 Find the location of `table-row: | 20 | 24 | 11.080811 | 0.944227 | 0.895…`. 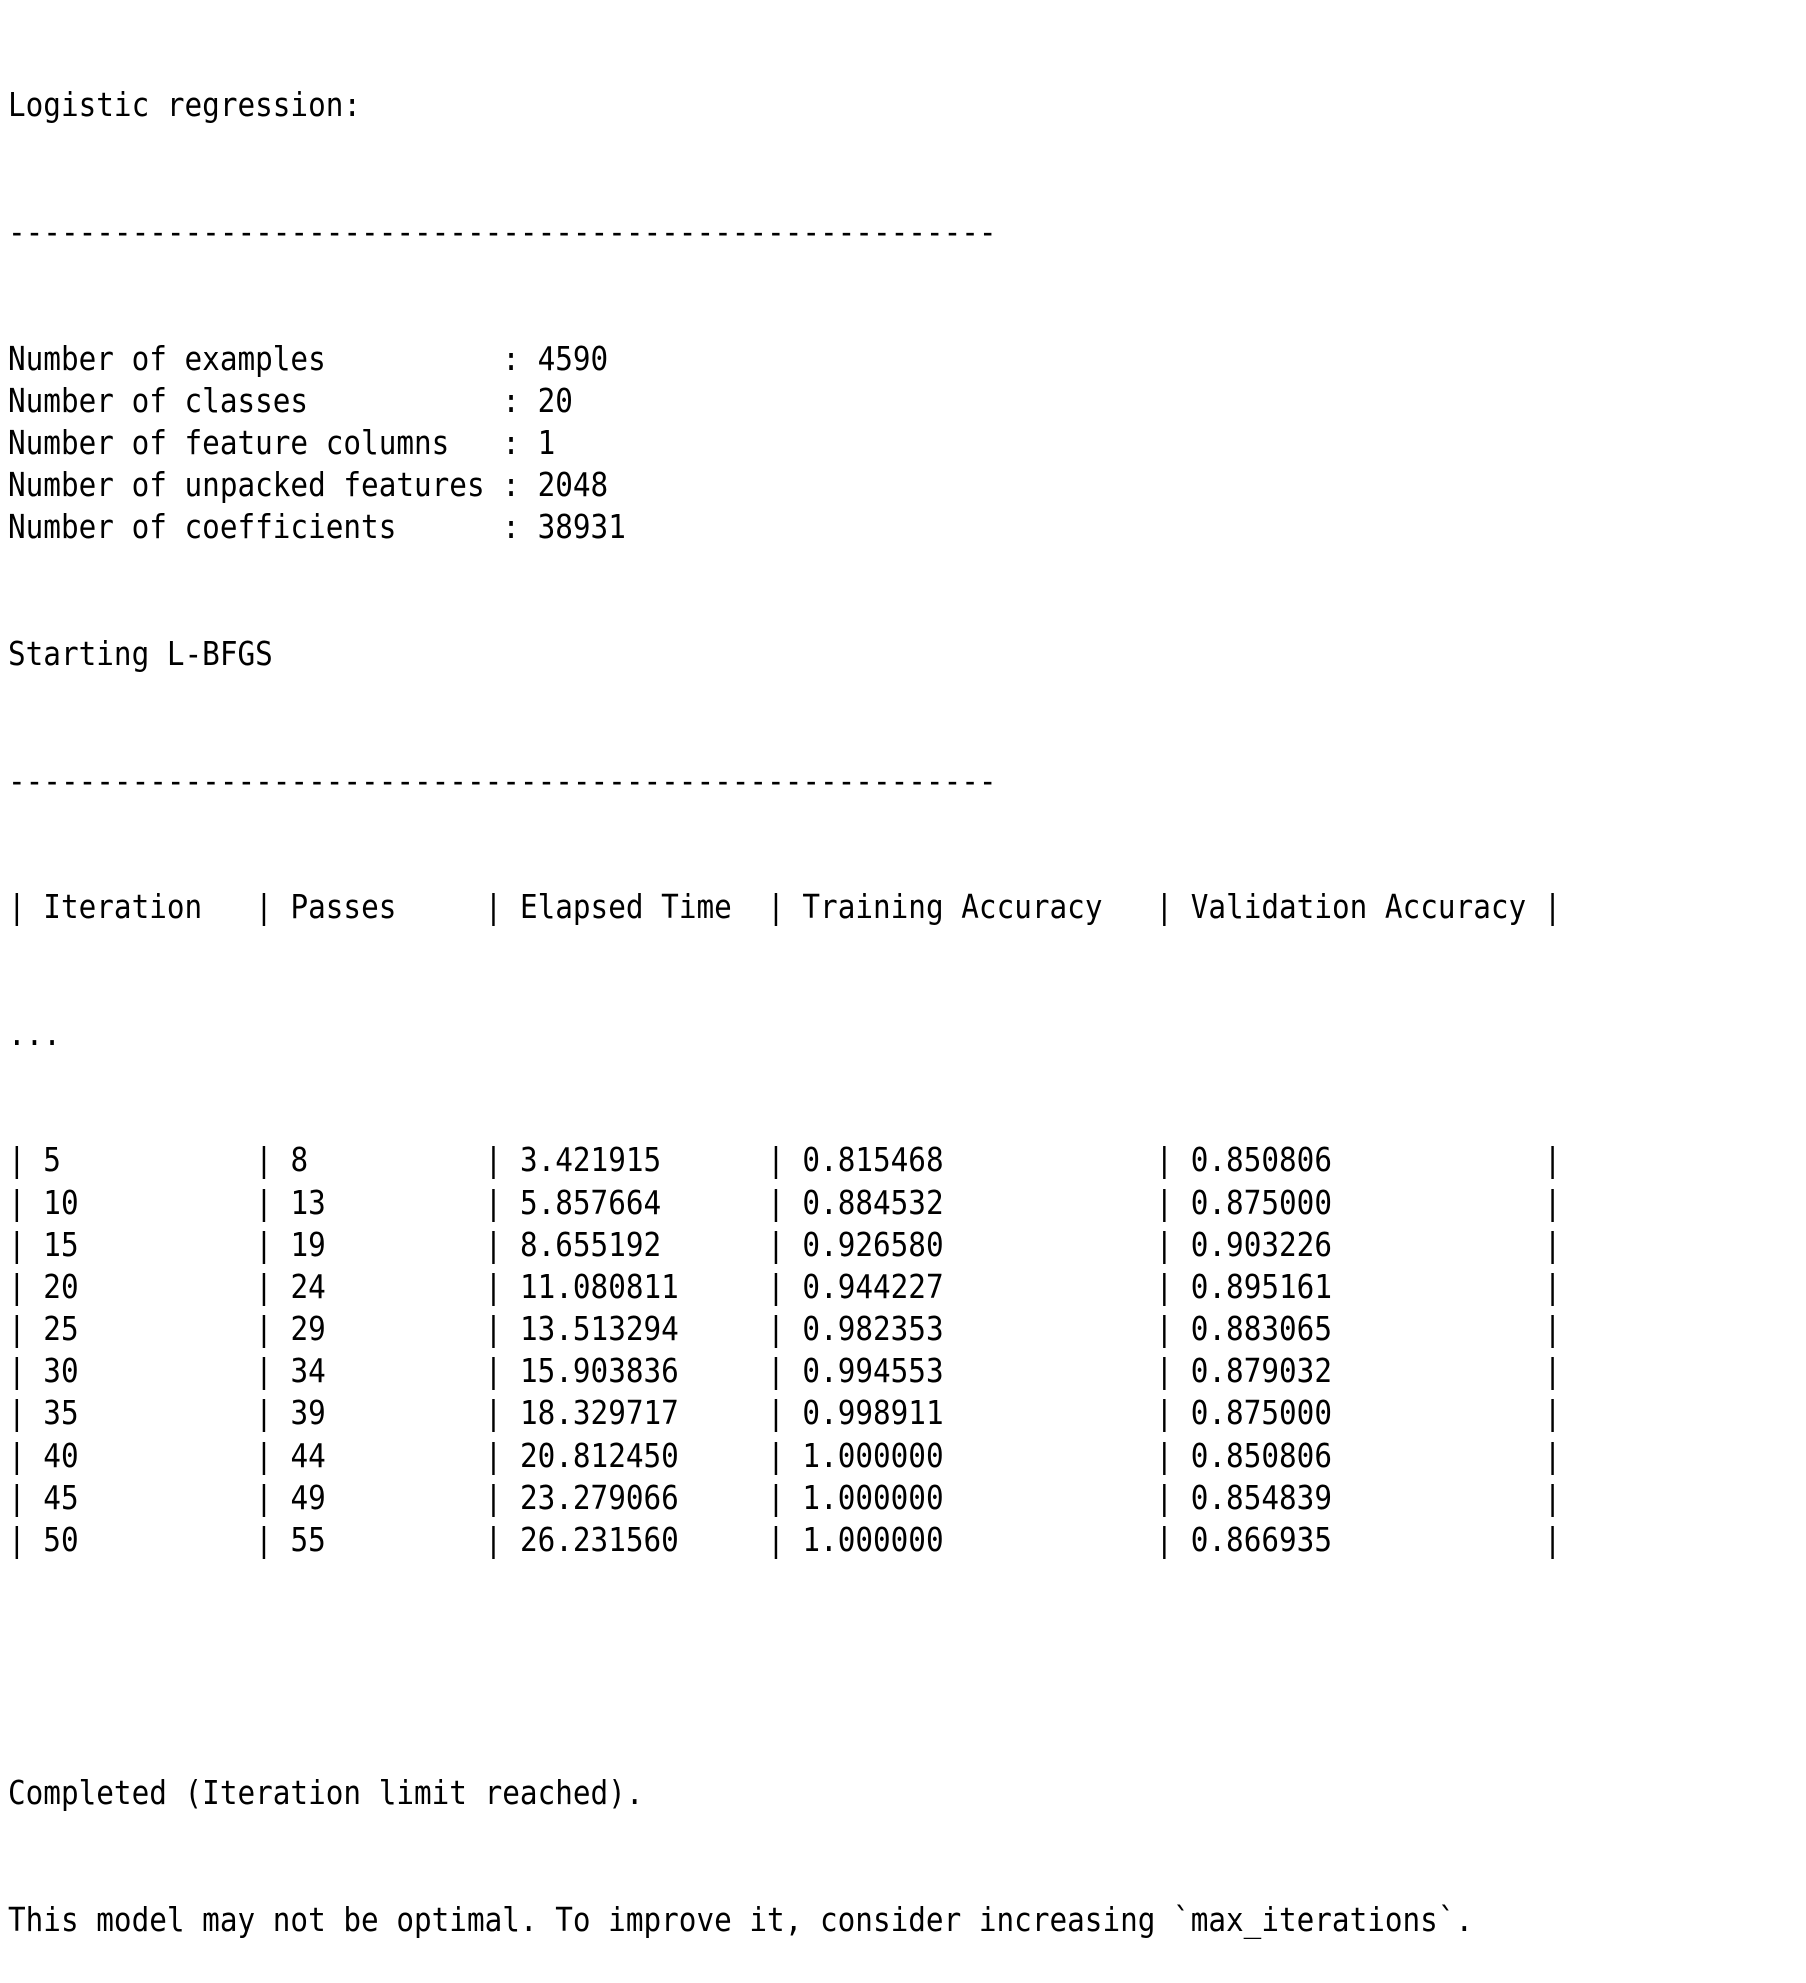

table-row: | 20 | 24 | 11.080811 | 0.944227 | 0.895… is located at coordinates (785, 1286).